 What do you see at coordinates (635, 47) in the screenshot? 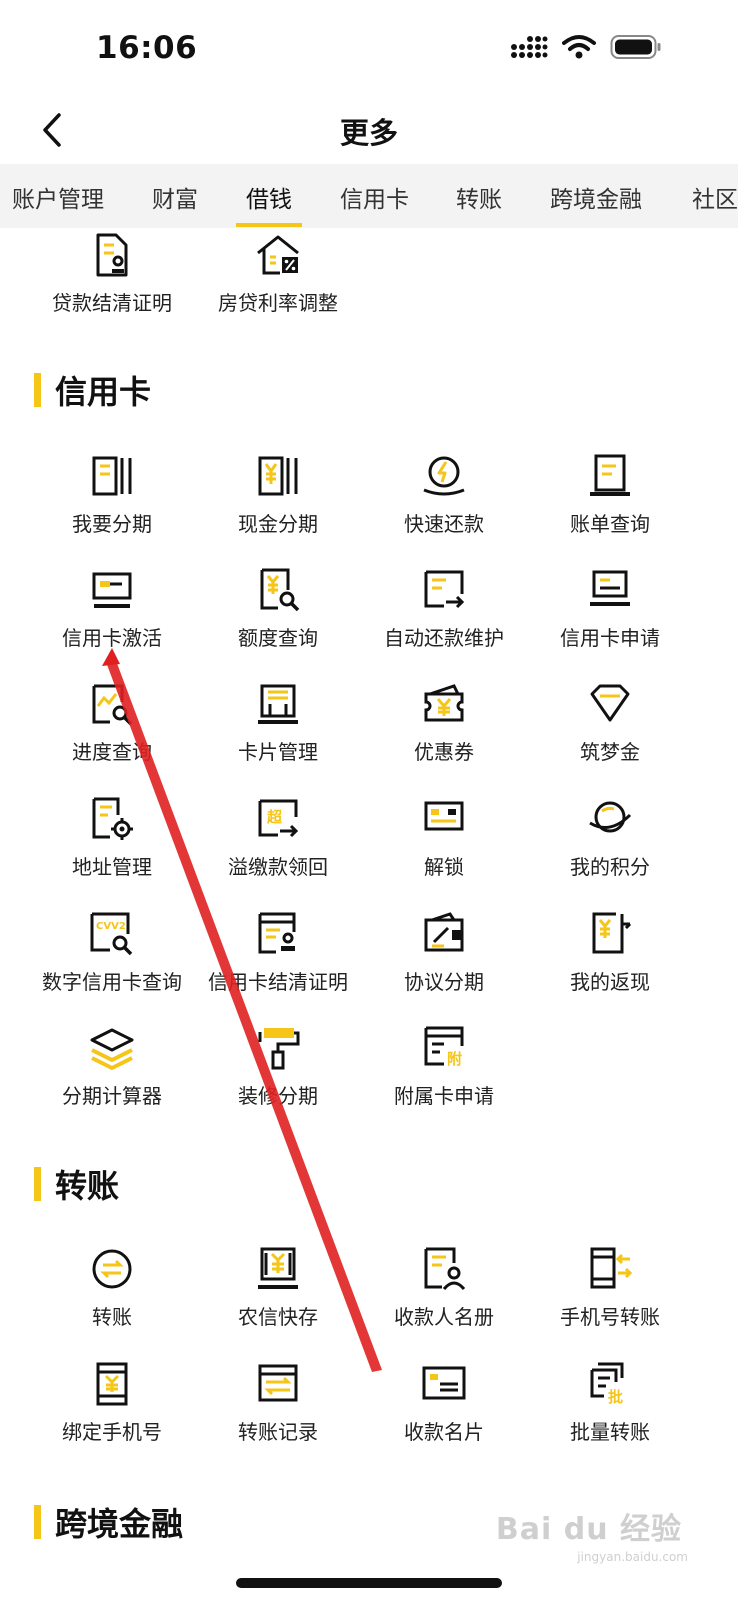
I see `battery-icon` at bounding box center [635, 47].